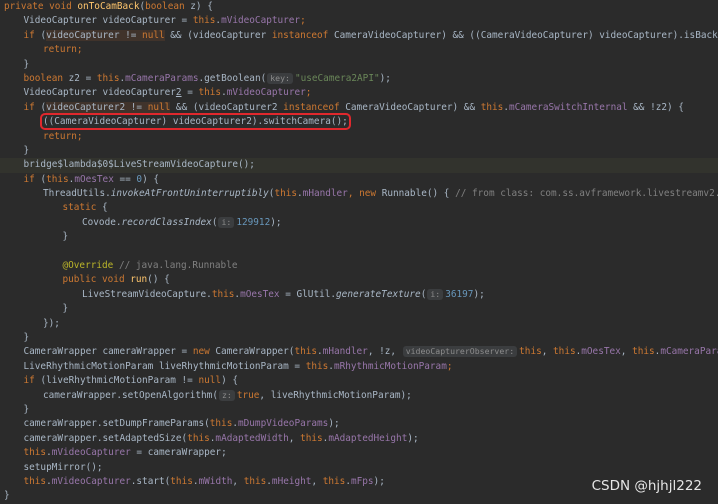  Describe the element at coordinates (139, 280) in the screenshot. I see `code-token: run` at that location.